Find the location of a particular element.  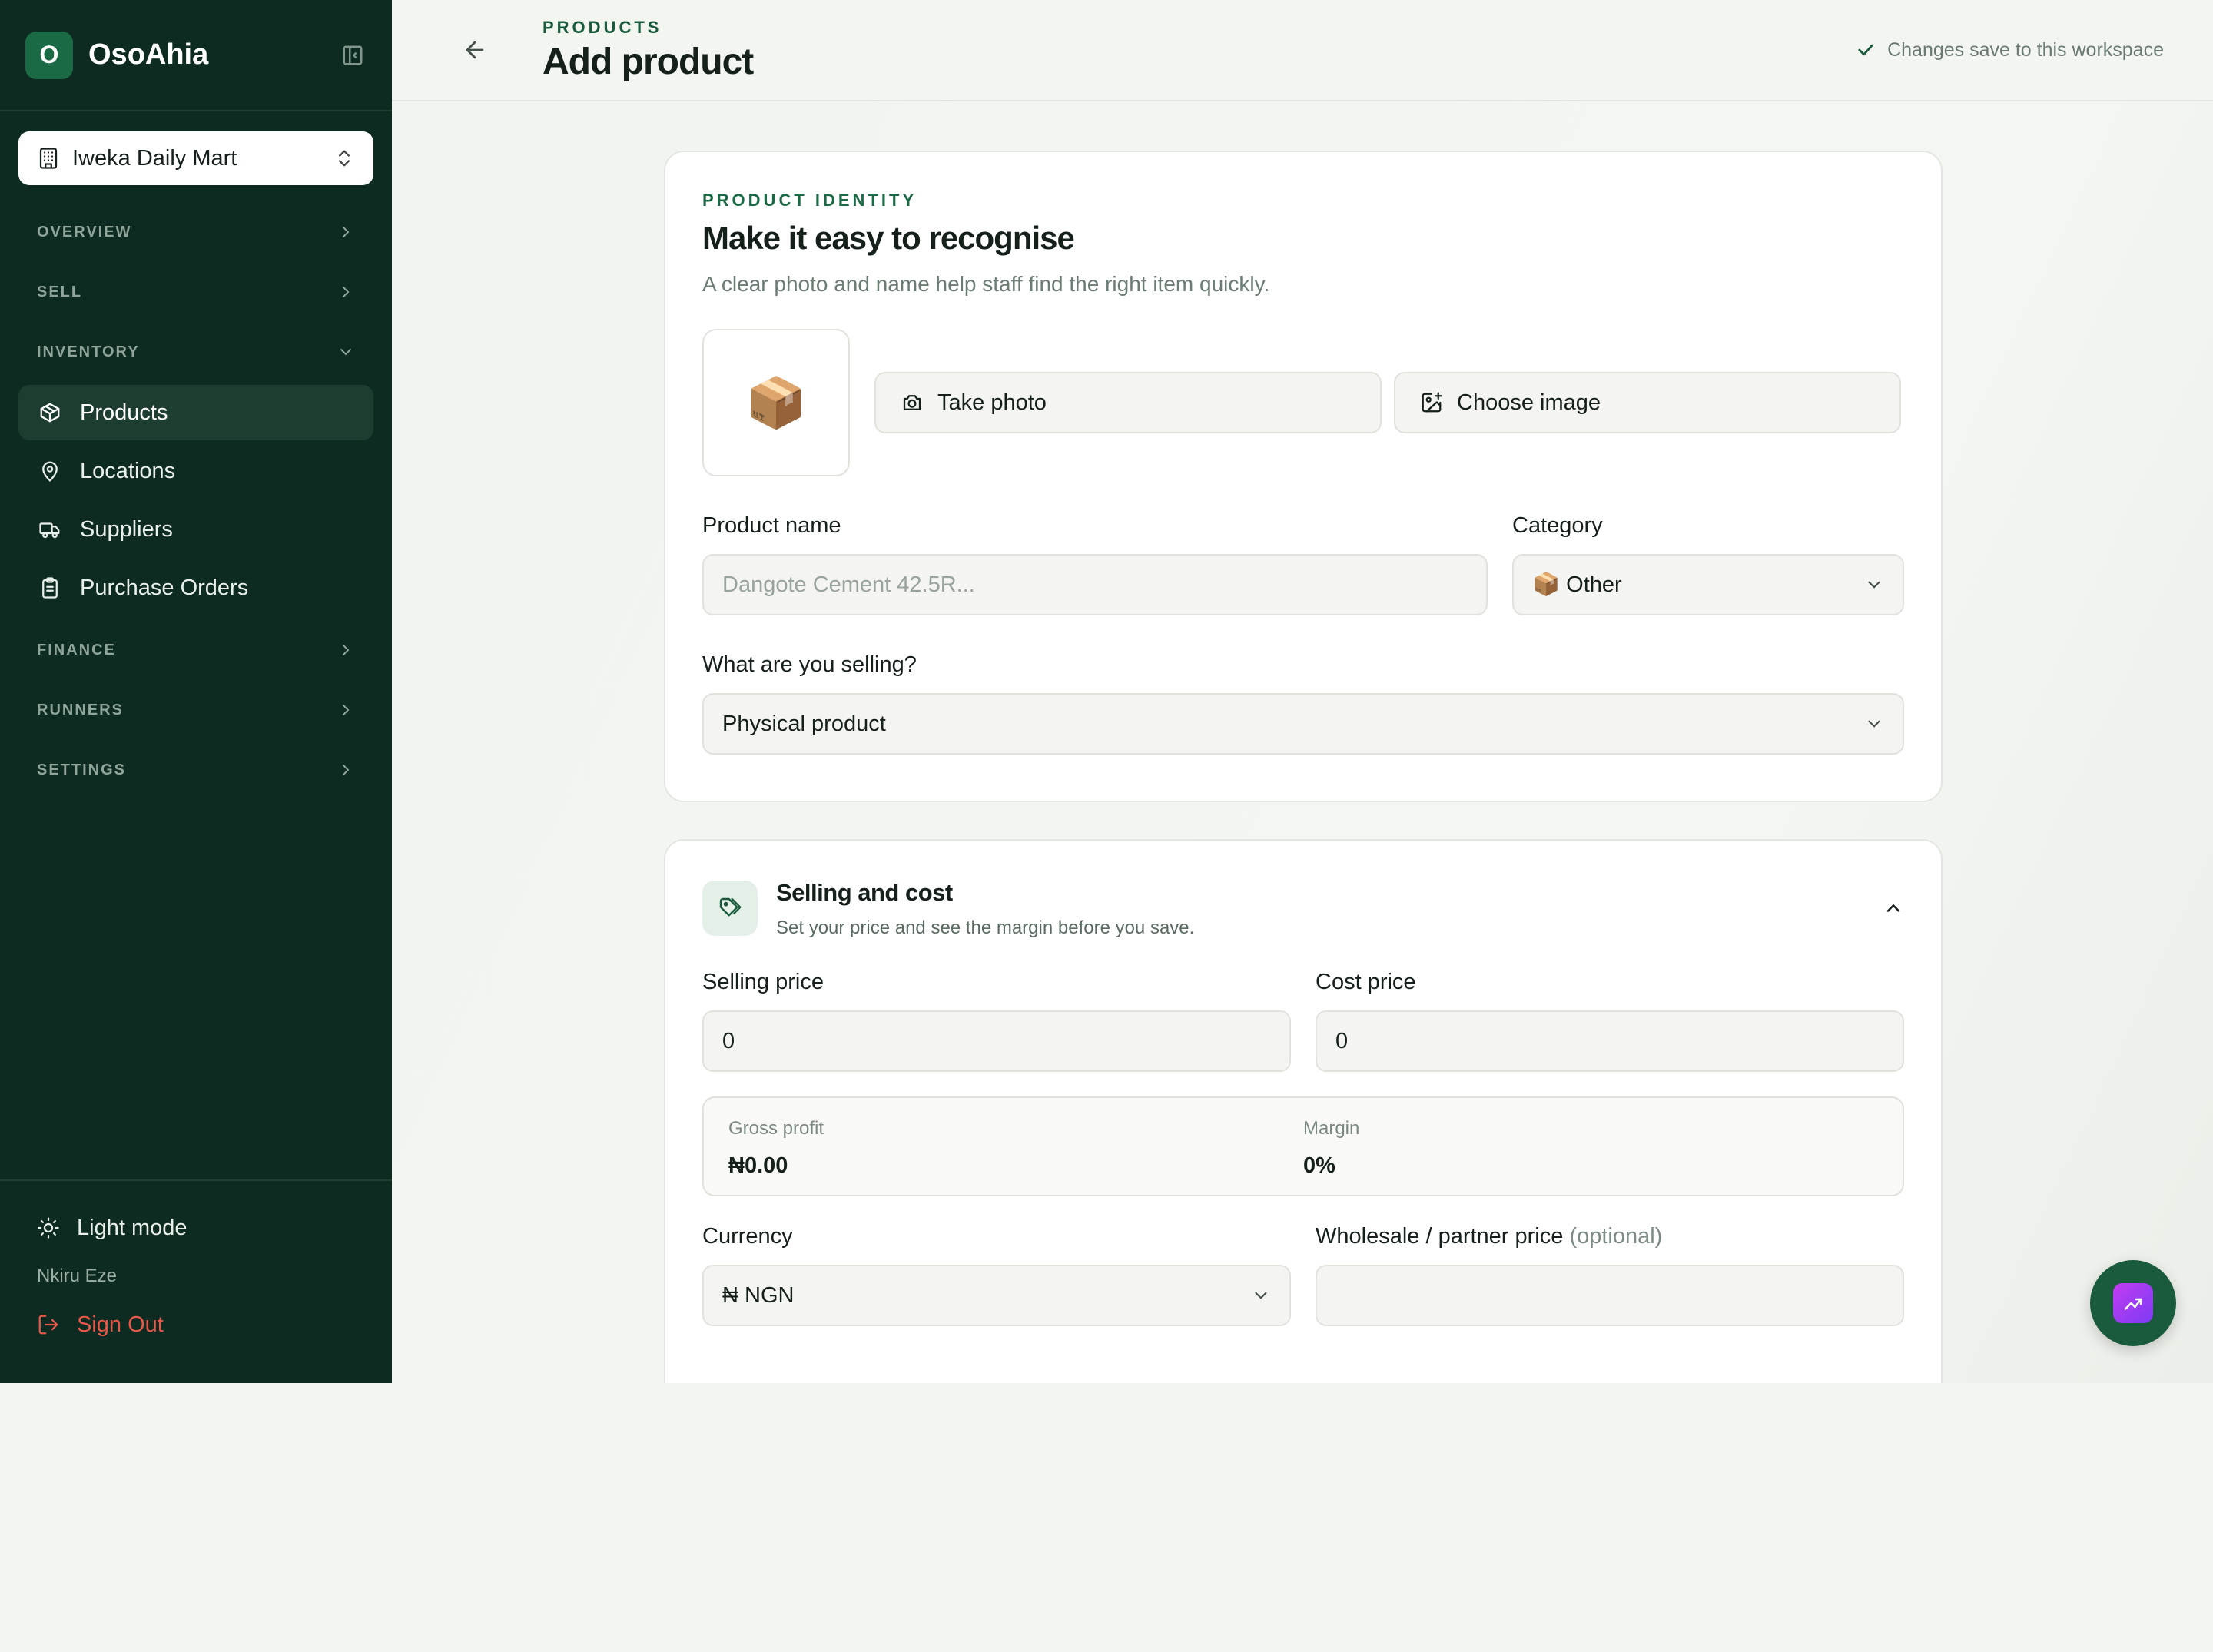

nav-section-overview: OVERVIEW is located at coordinates (196, 232).